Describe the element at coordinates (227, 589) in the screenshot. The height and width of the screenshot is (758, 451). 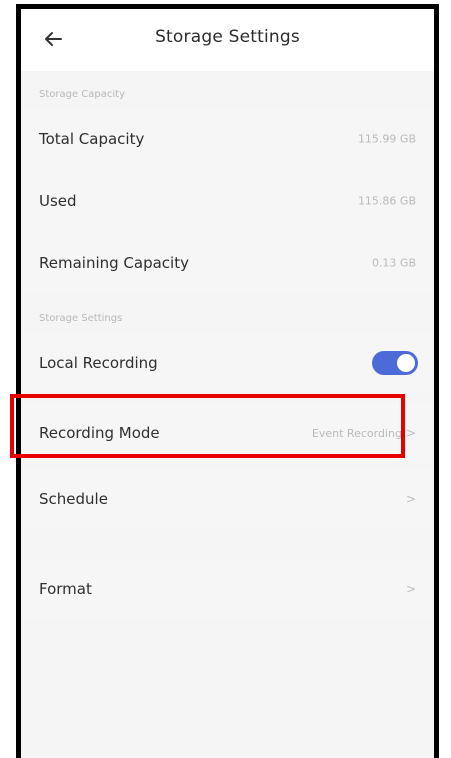
I see `row-format: Format >` at that location.